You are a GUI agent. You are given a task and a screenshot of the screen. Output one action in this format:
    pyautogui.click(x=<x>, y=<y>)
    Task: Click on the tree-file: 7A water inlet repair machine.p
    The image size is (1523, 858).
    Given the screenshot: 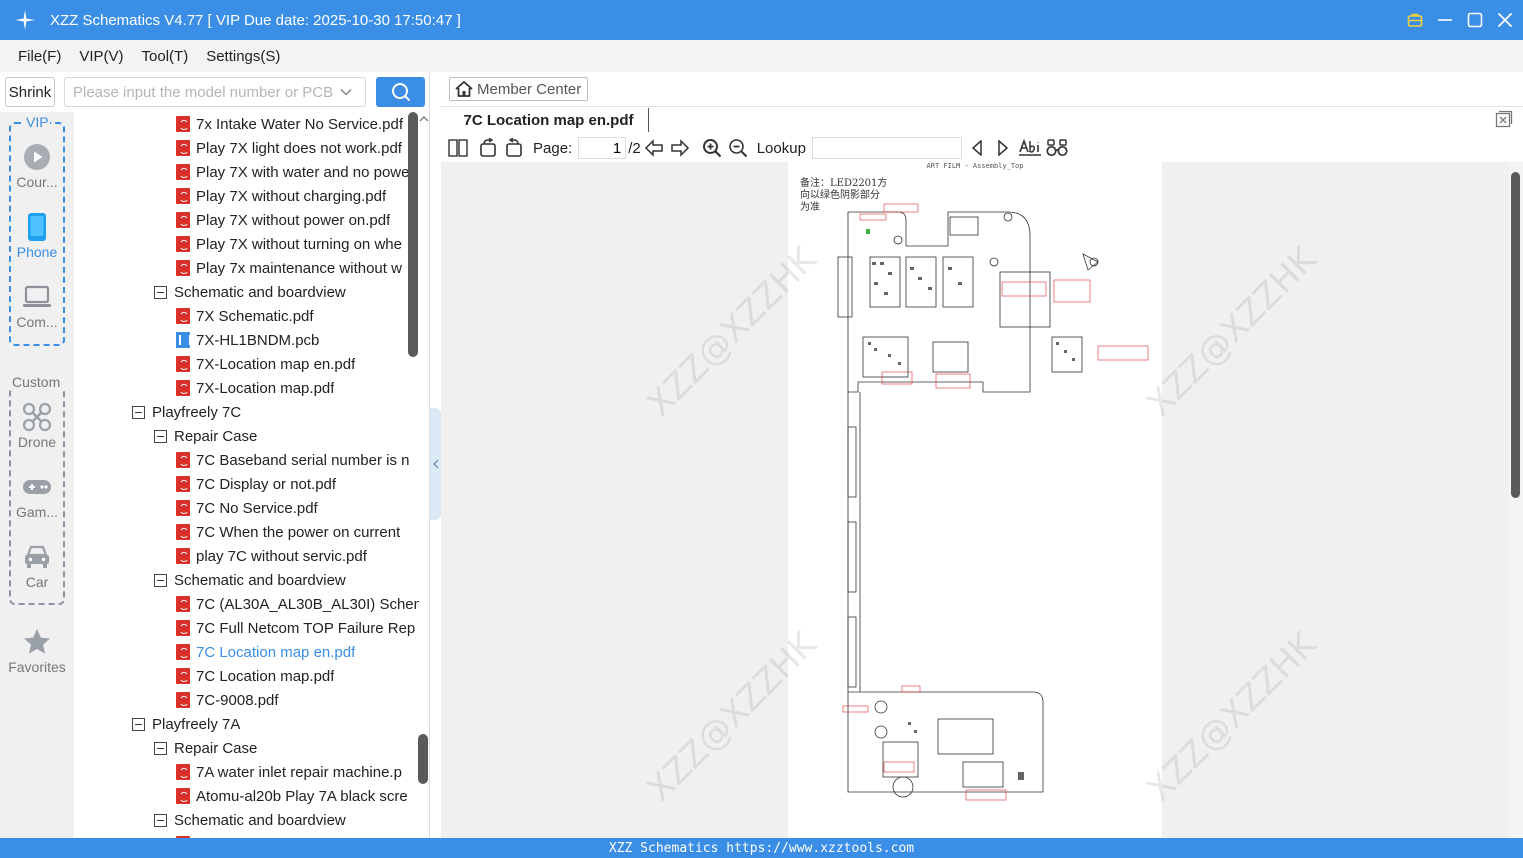 What is the action you would take?
    pyautogui.click(x=246, y=772)
    